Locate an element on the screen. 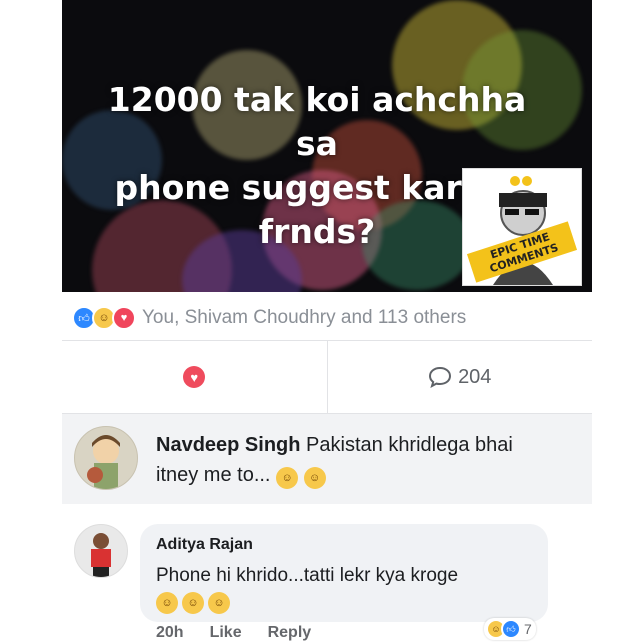 This screenshot has height=642, width=640. comments-button: 204 is located at coordinates (459, 377).